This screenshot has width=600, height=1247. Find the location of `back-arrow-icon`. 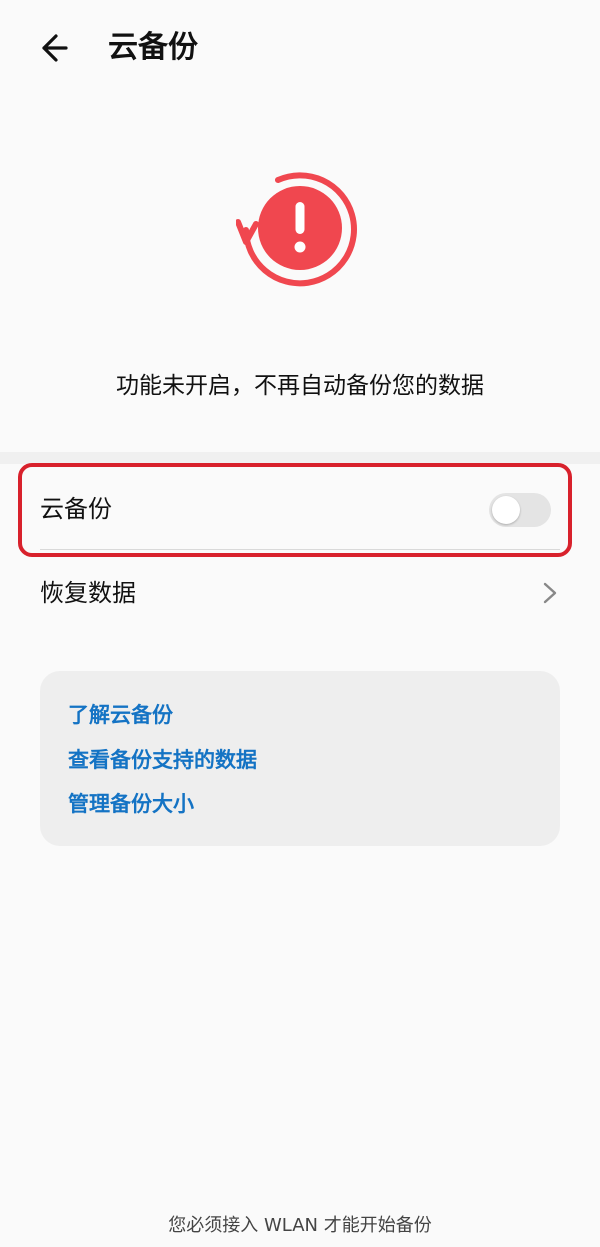

back-arrow-icon is located at coordinates (58, 48).